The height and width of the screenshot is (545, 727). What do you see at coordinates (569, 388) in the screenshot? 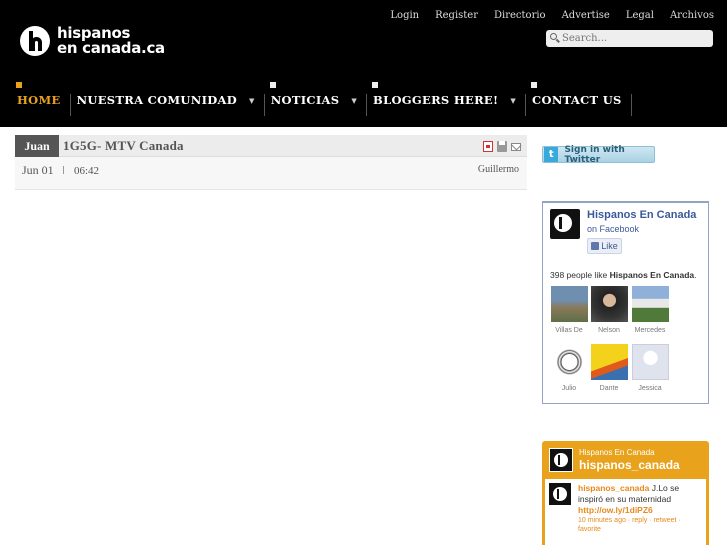
I see `fan-name: Julio` at bounding box center [569, 388].